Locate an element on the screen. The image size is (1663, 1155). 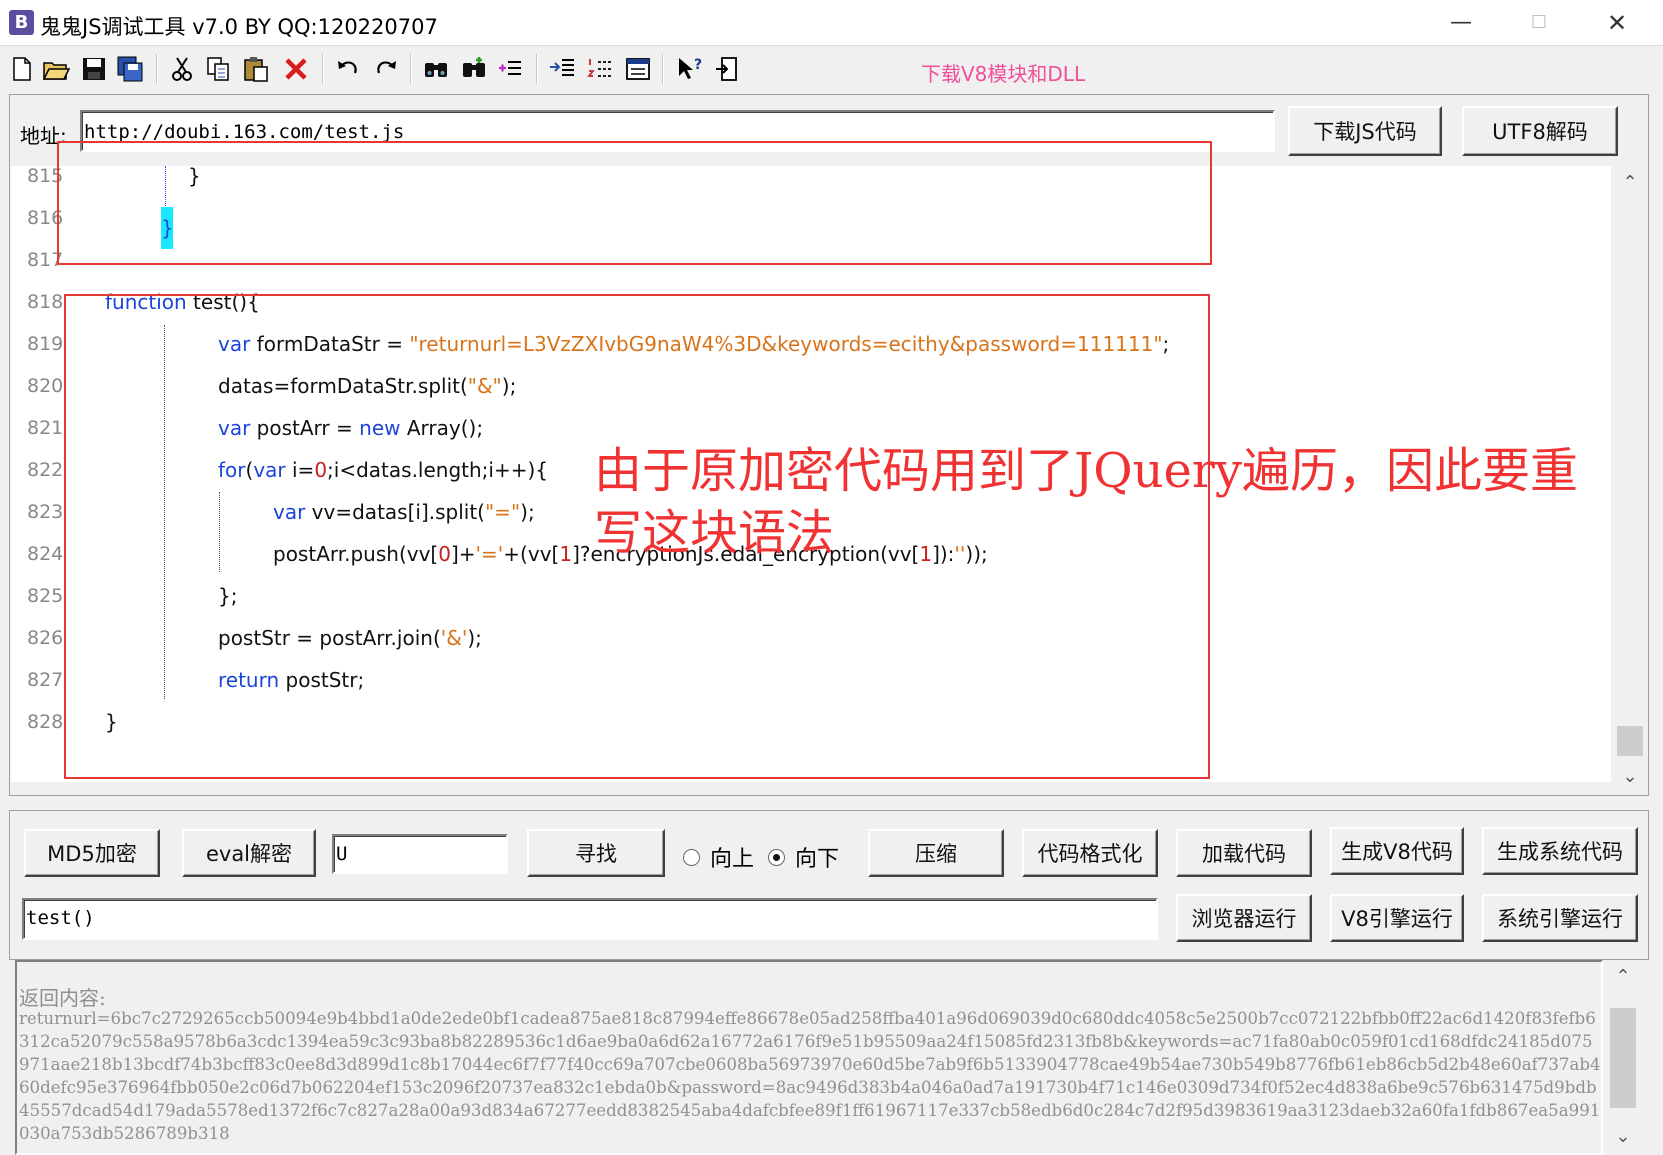
line-number: 819 is located at coordinates (45, 344).